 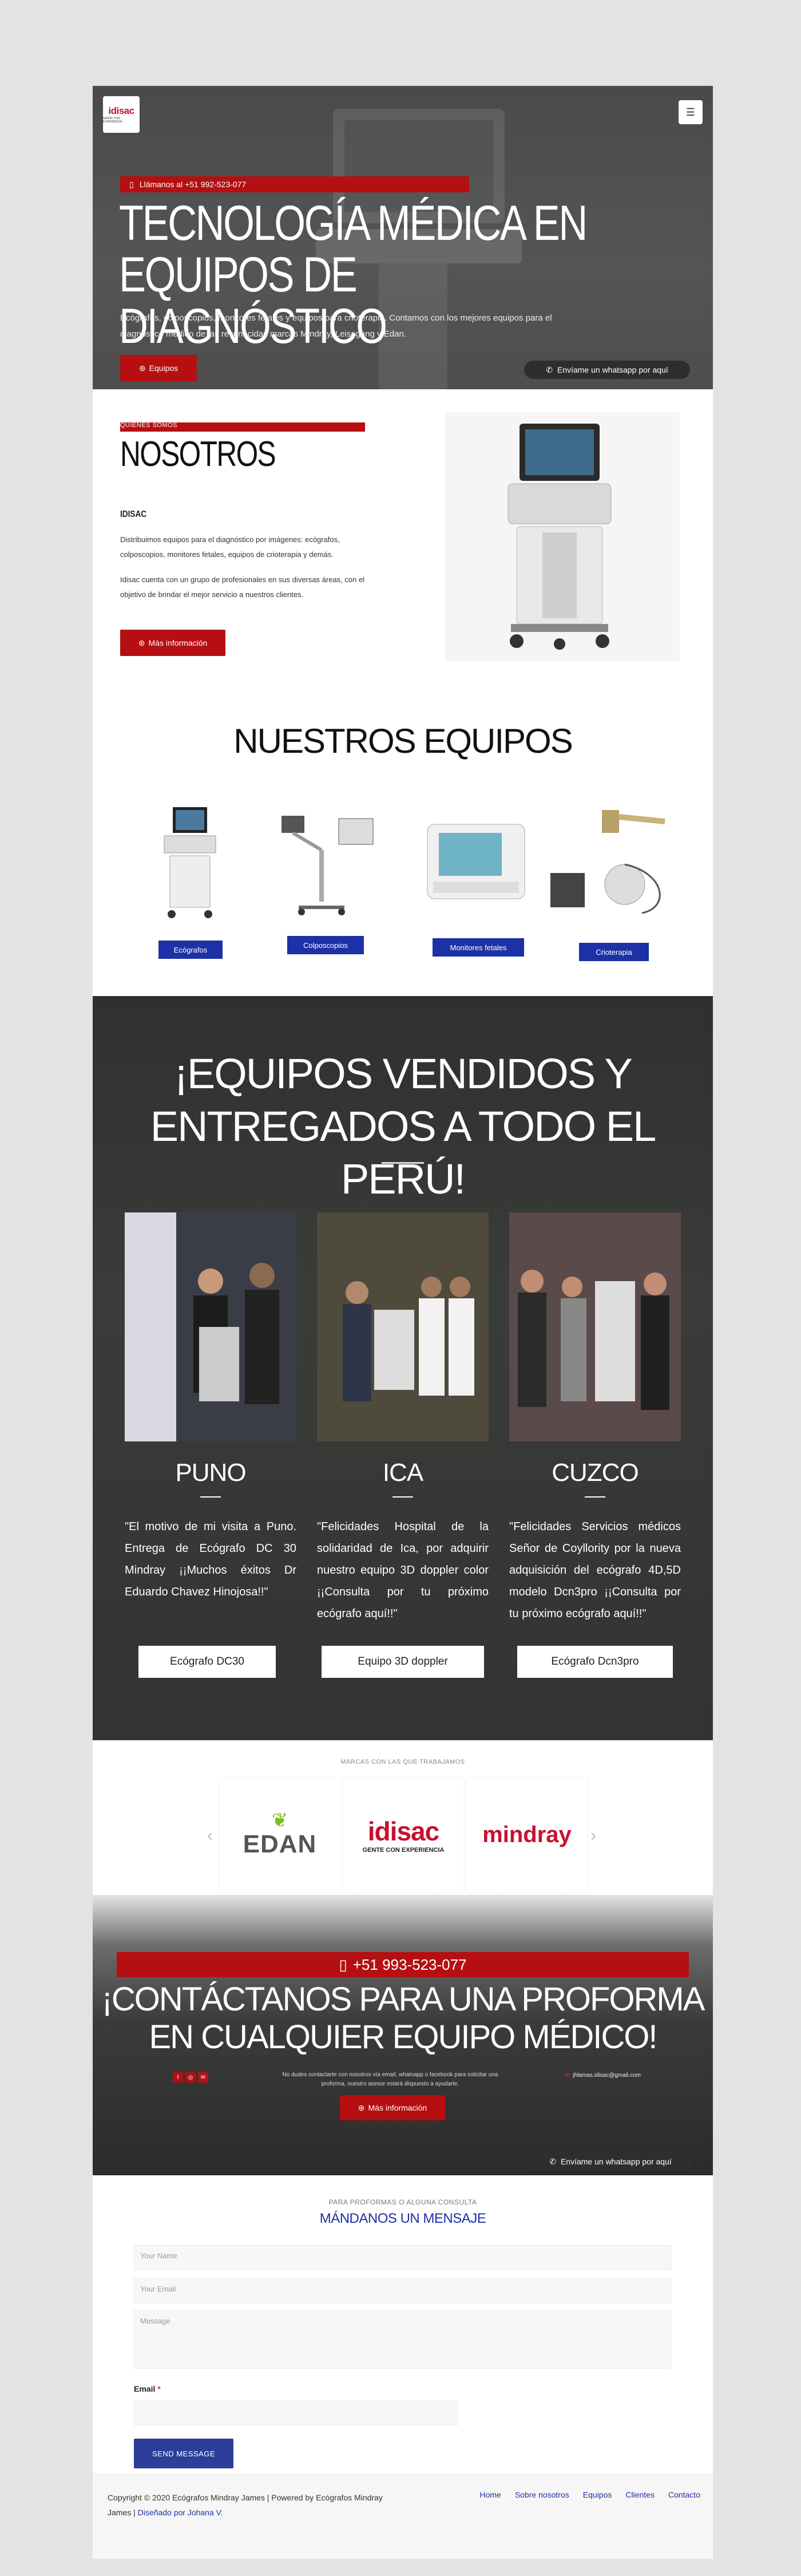 I want to click on message-field: Message, so click(x=403, y=2339).